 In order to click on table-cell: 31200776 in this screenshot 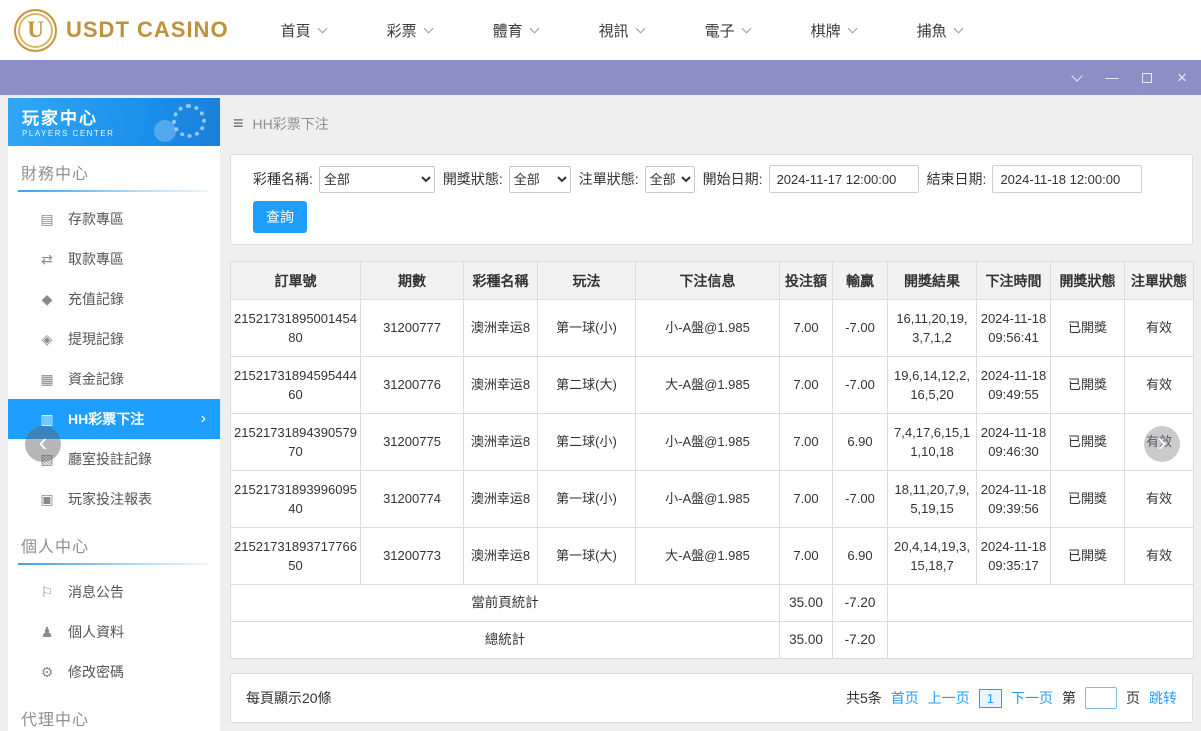, I will do `click(412, 385)`.